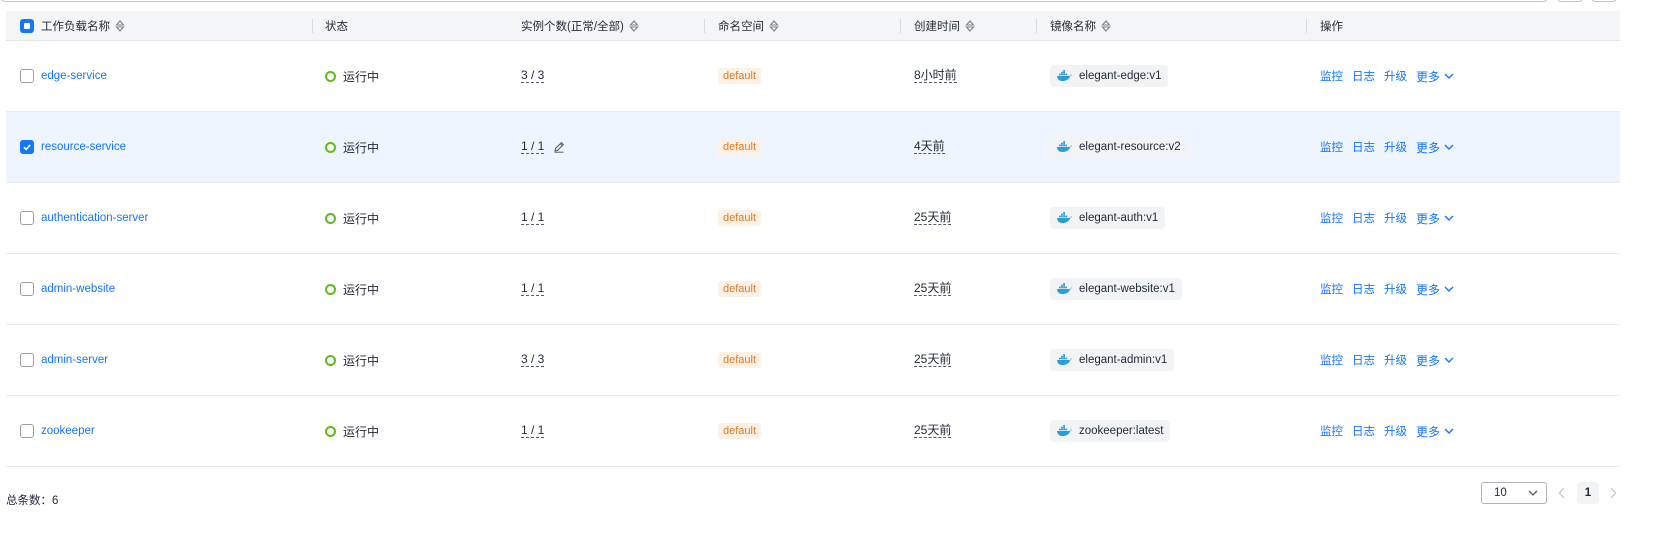 The height and width of the screenshot is (534, 1666). I want to click on image-cell: zookeeper:latest, so click(1110, 431).